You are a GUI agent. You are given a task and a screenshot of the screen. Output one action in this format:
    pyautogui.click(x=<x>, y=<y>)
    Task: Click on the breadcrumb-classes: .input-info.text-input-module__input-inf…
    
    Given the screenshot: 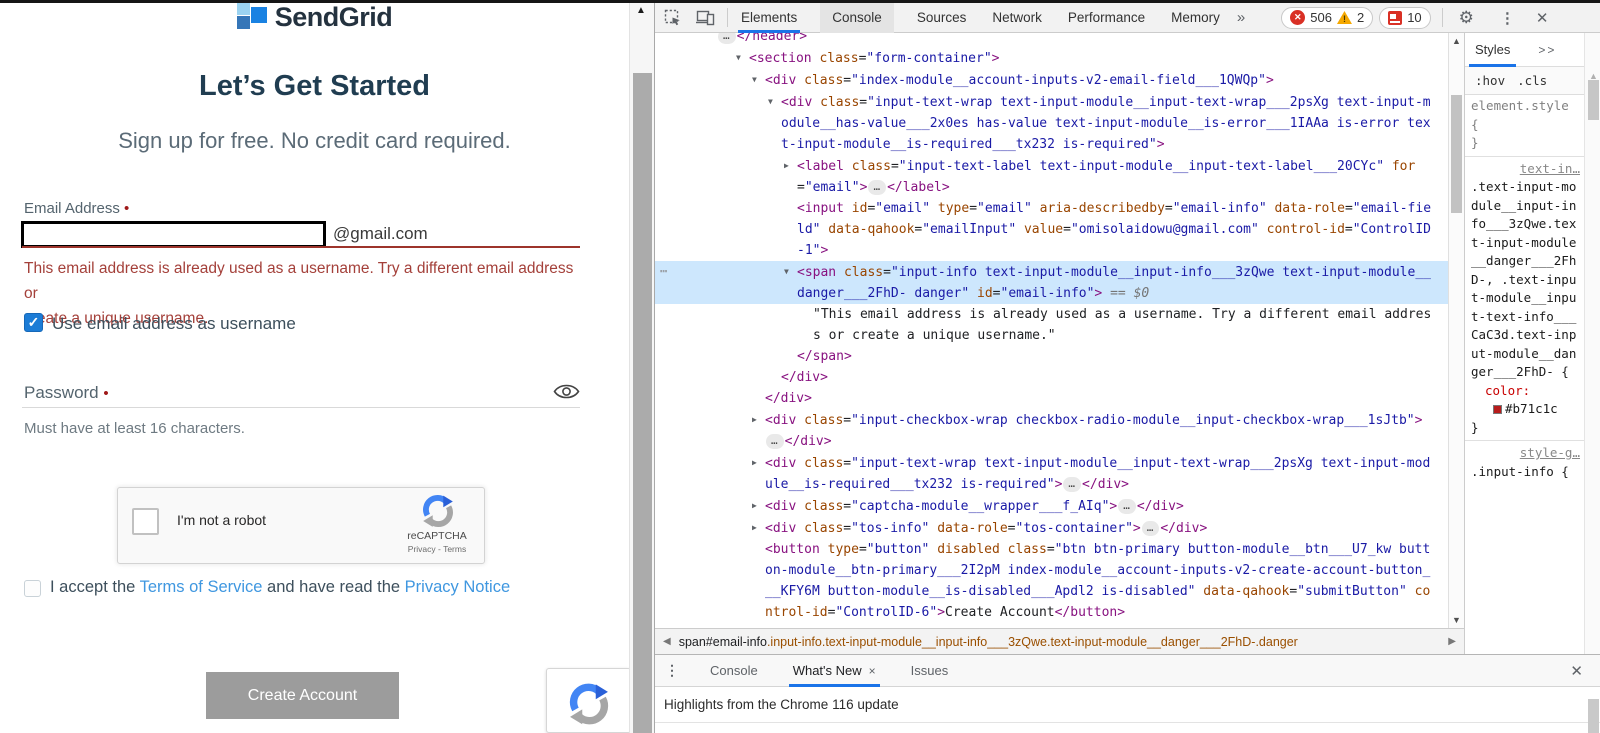 What is the action you would take?
    pyautogui.click(x=1032, y=642)
    